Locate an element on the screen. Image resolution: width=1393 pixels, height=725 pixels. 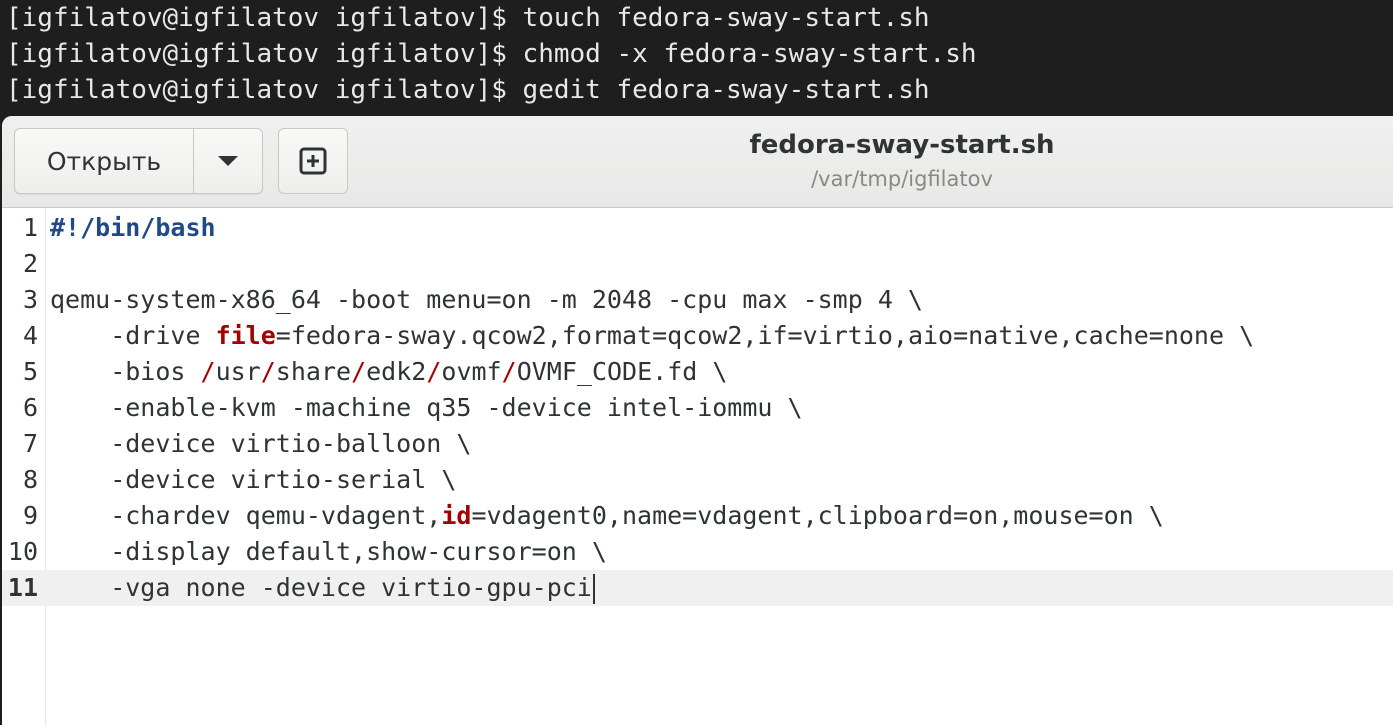
document-title-block: fedora-sway-start.sh /var/tmp/igfilatov is located at coordinates (902, 160).